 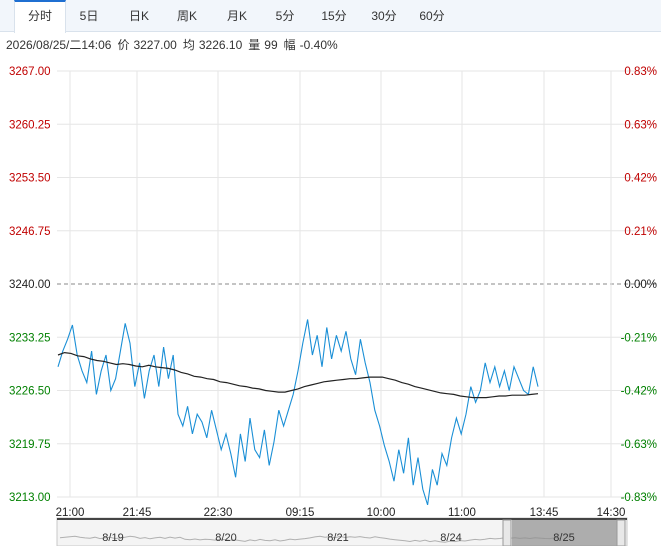 I want to click on y-percent-tick-label: -0.42%, so click(x=639, y=392).